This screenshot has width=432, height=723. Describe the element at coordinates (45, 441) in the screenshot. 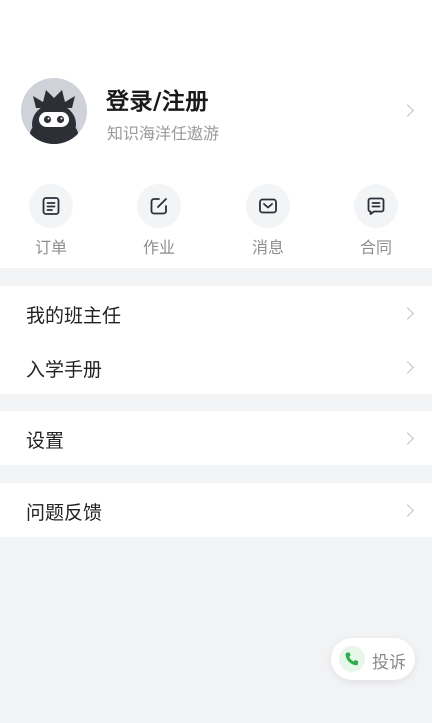

I see `menu-item-label: 设置` at that location.